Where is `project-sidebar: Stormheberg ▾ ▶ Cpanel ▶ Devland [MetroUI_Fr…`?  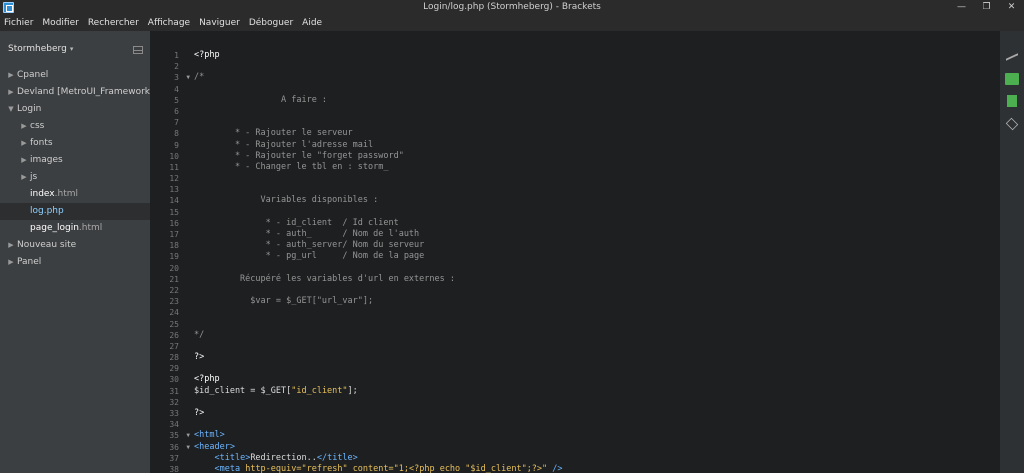
project-sidebar: Stormheberg ▾ ▶ Cpanel ▶ Devland [MetroUI_Fr… is located at coordinates (77, 252).